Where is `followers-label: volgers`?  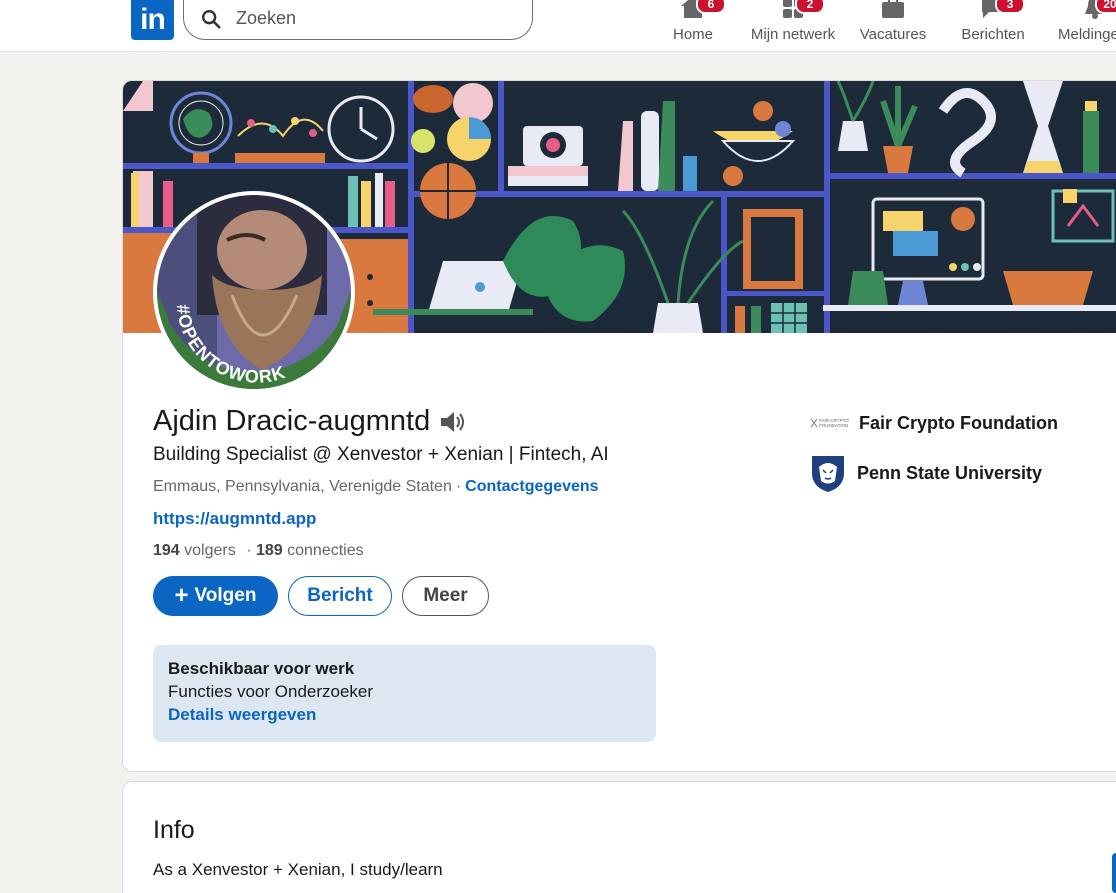 followers-label: volgers is located at coordinates (210, 550).